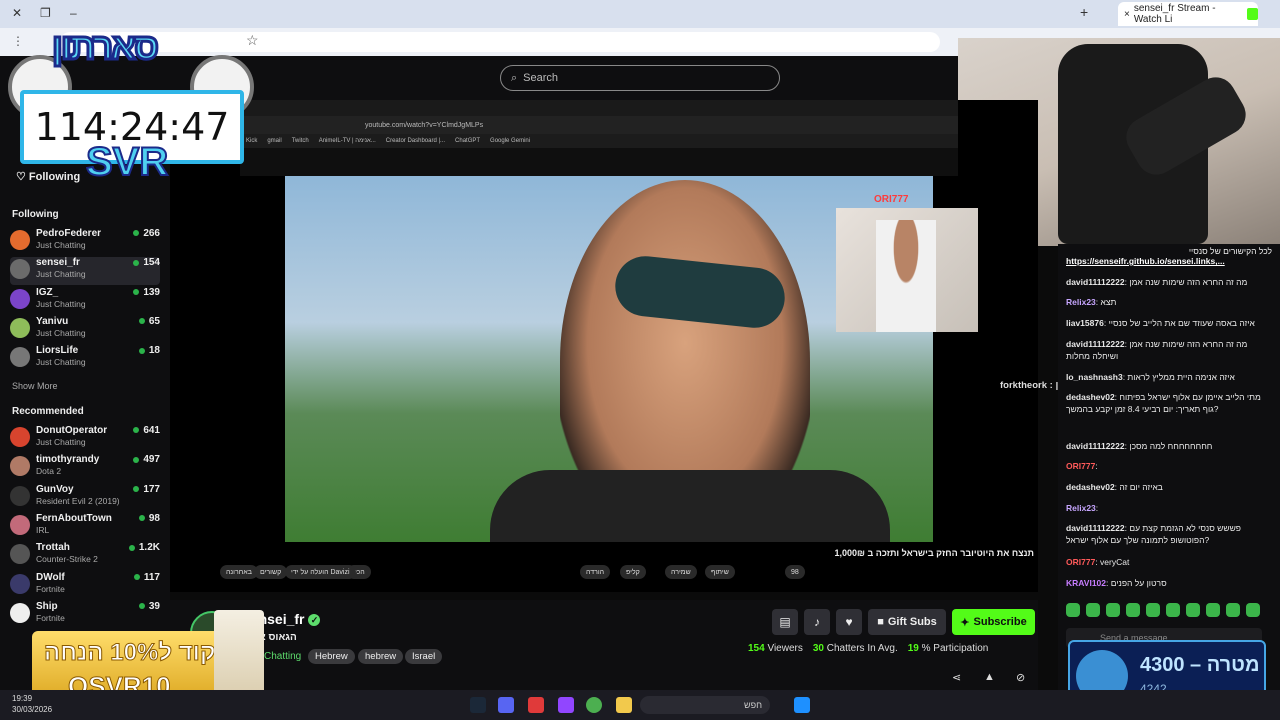 The width and height of the screenshot is (1280, 720). Describe the element at coordinates (85, 242) in the screenshot. I see `sidebar-channel-pedrofederer: PedroFederer Just Chatting 266` at that location.